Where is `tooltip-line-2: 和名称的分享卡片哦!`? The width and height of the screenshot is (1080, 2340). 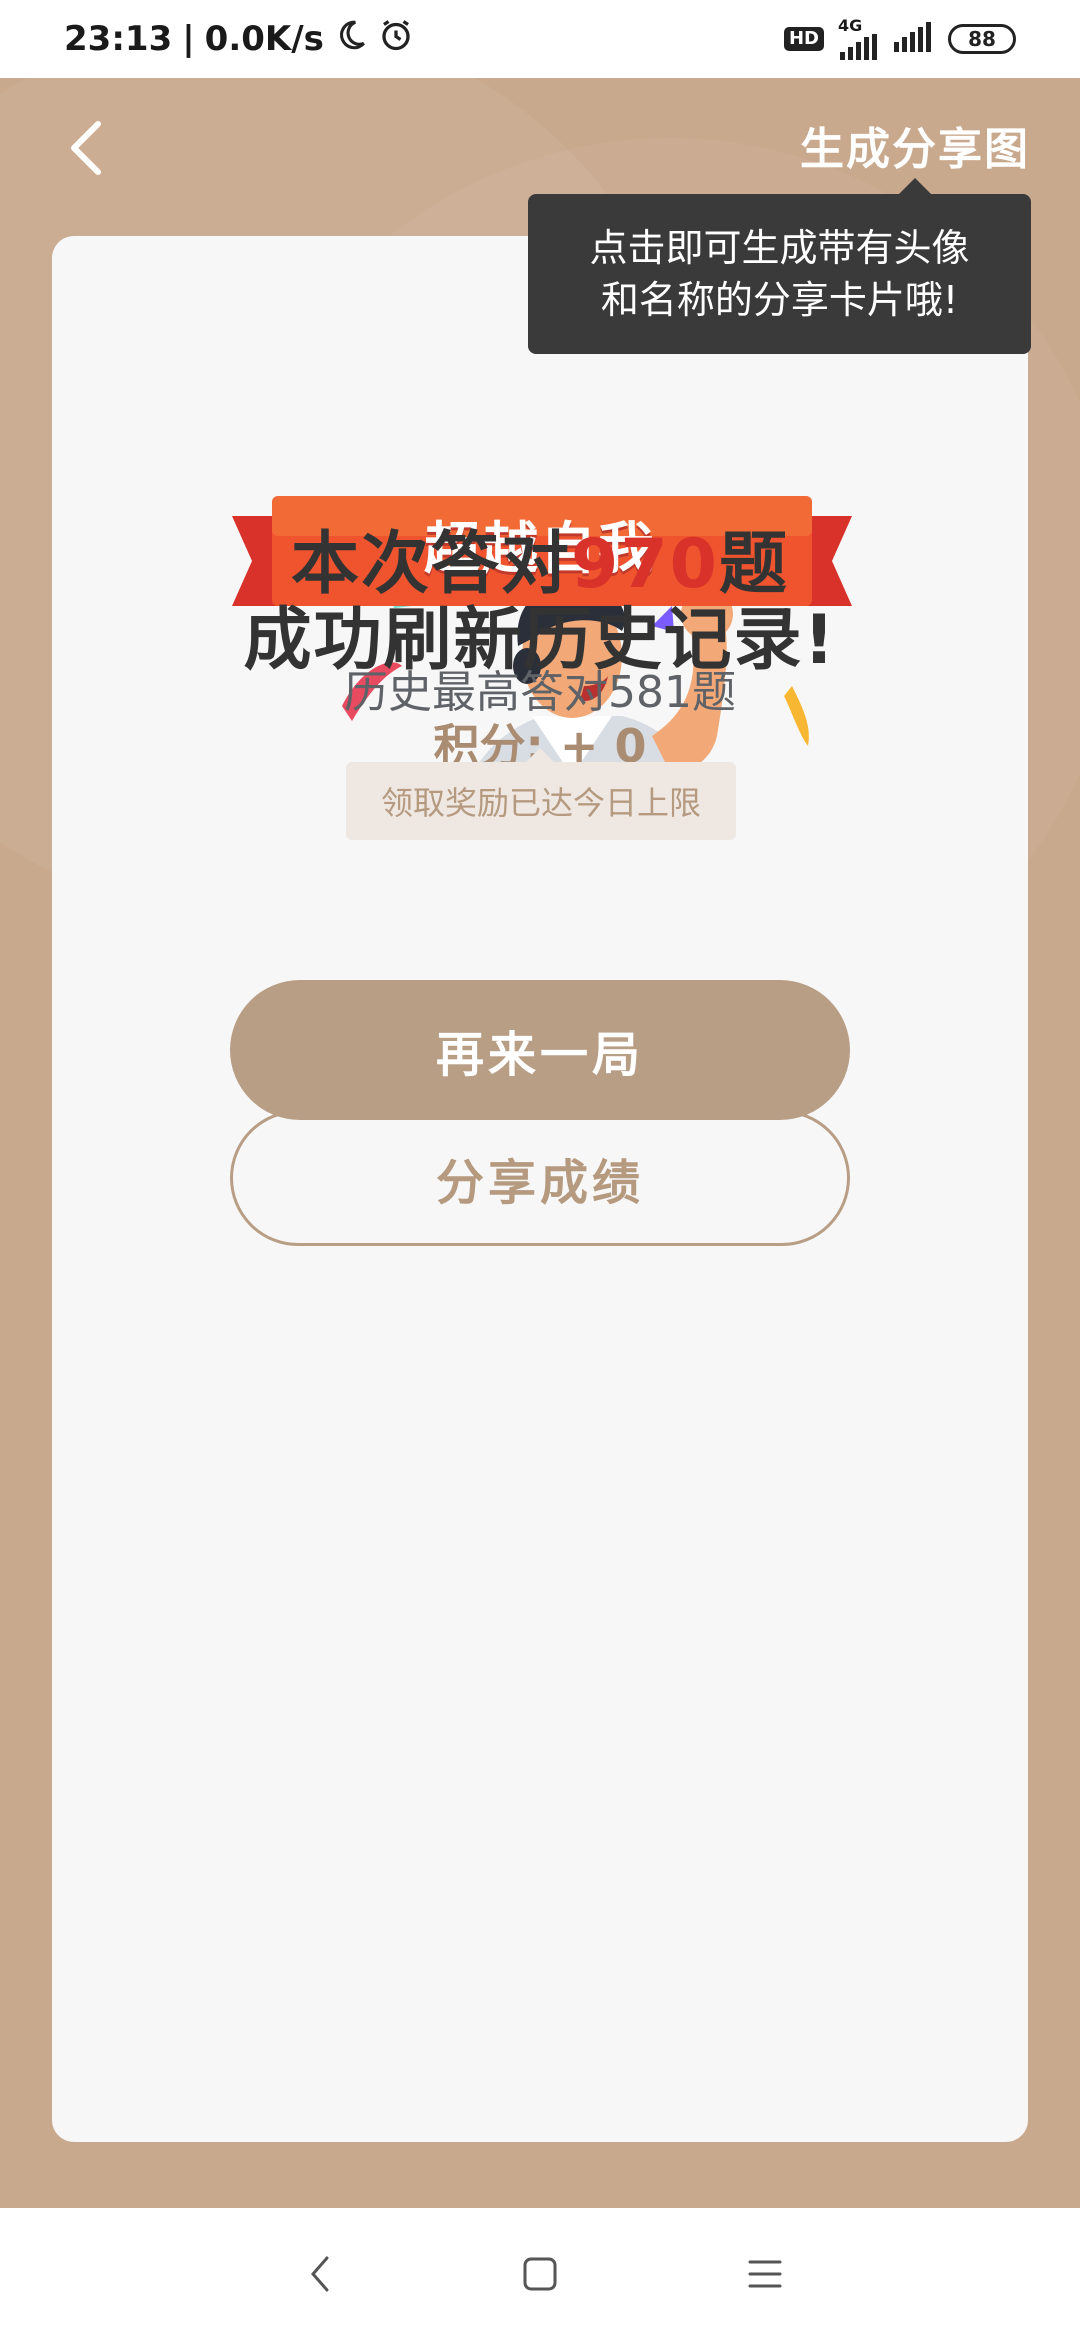 tooltip-line-2: 和名称的分享卡片哦! is located at coordinates (779, 300).